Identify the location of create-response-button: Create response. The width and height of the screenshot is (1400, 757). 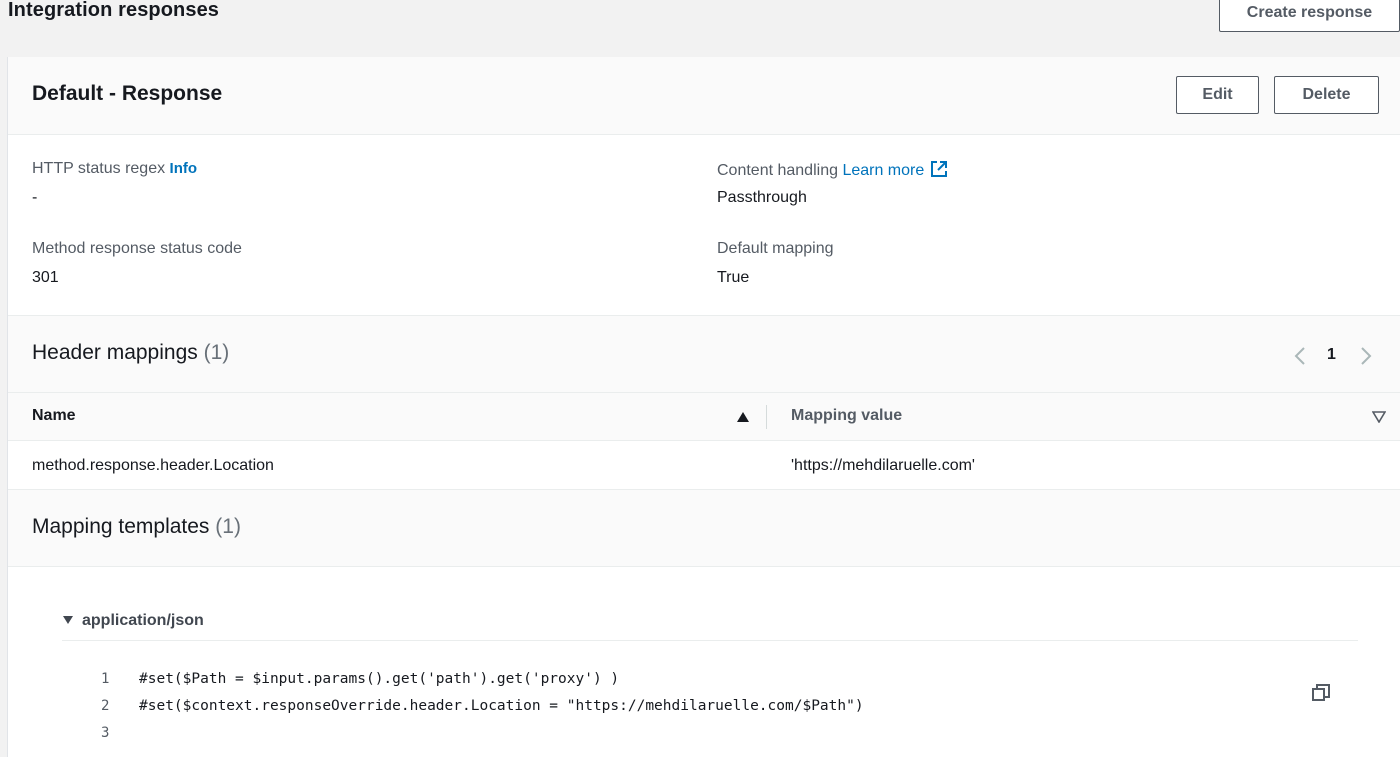
(1309, 16).